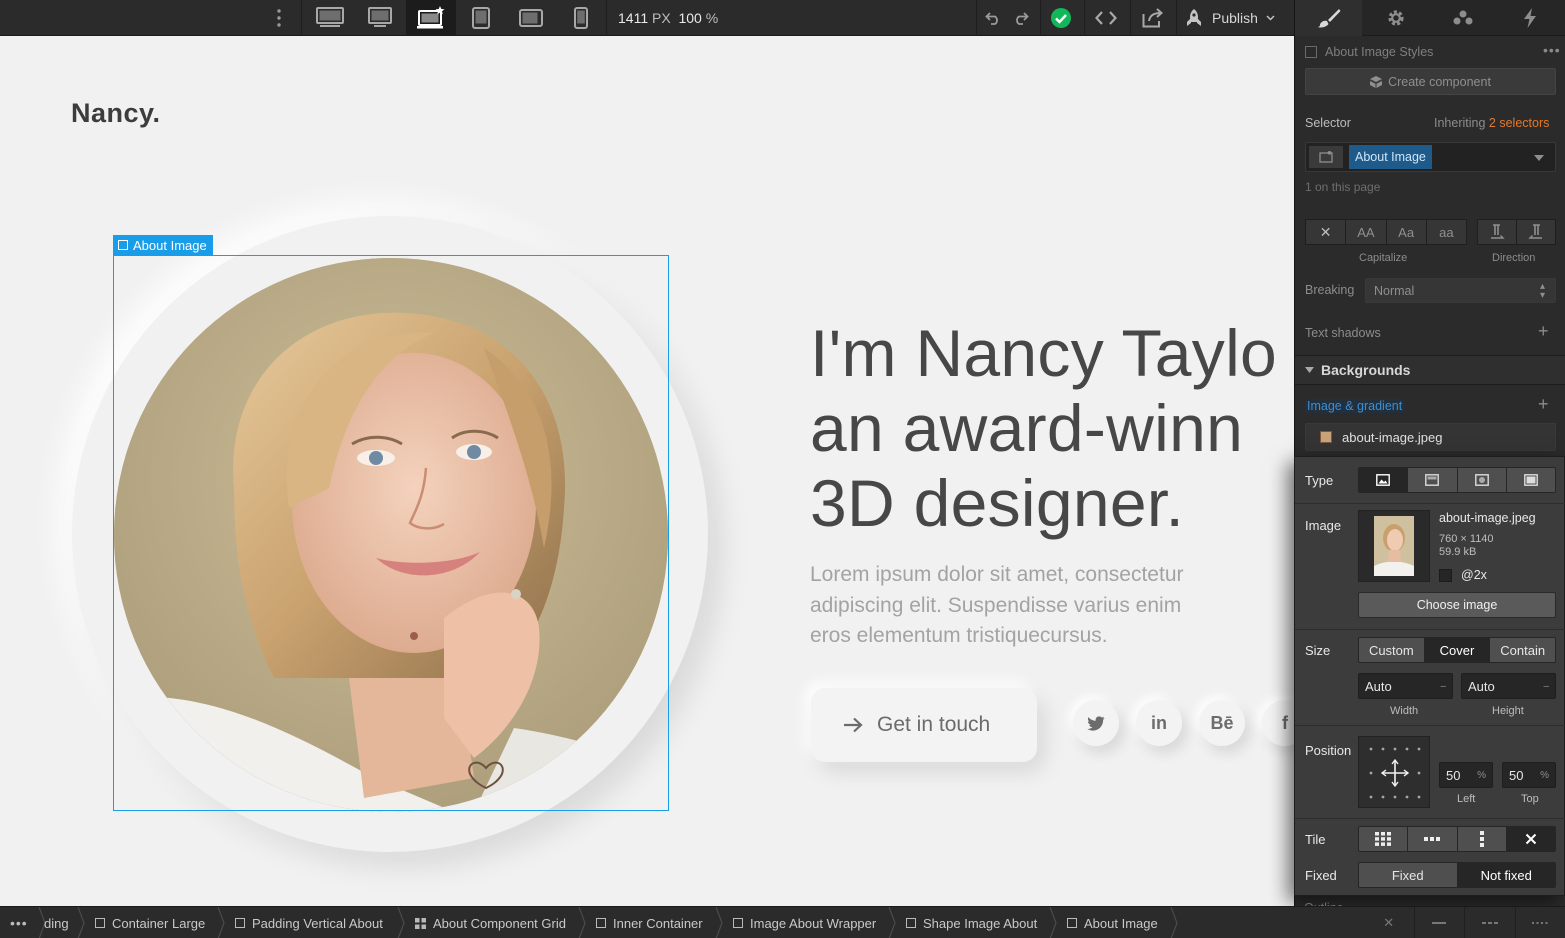  What do you see at coordinates (1540, 922) in the screenshot?
I see `outline-dotted-icon` at bounding box center [1540, 922].